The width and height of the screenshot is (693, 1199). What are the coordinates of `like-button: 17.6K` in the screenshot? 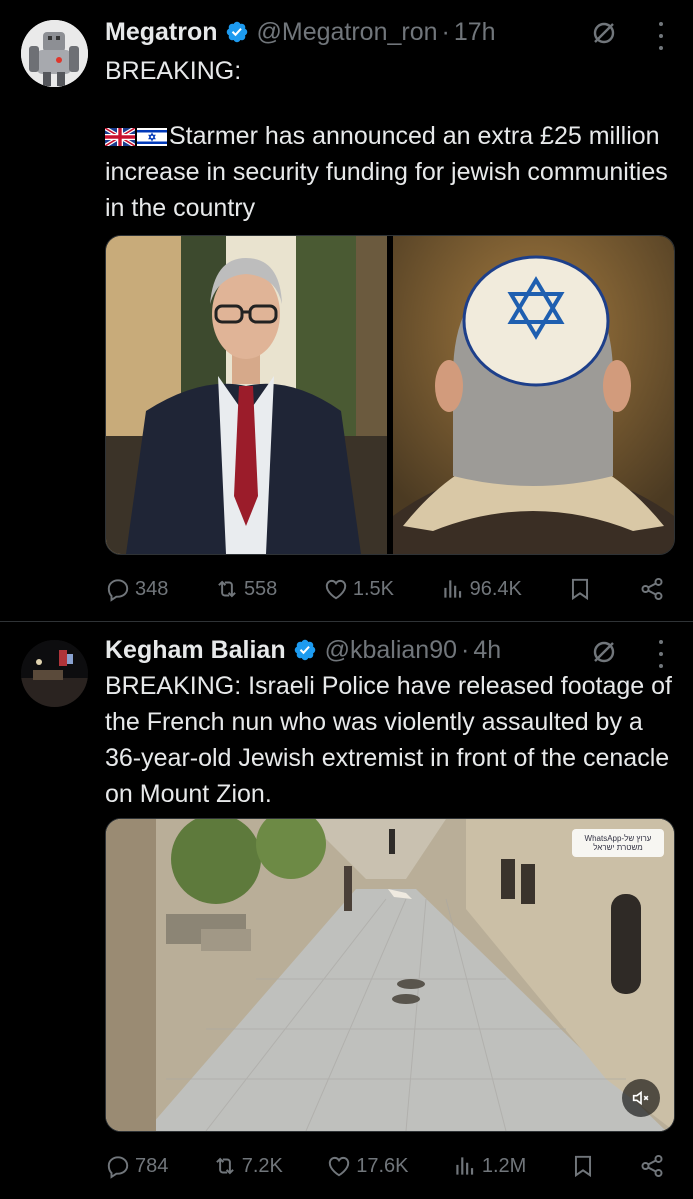 It's located at (367, 1166).